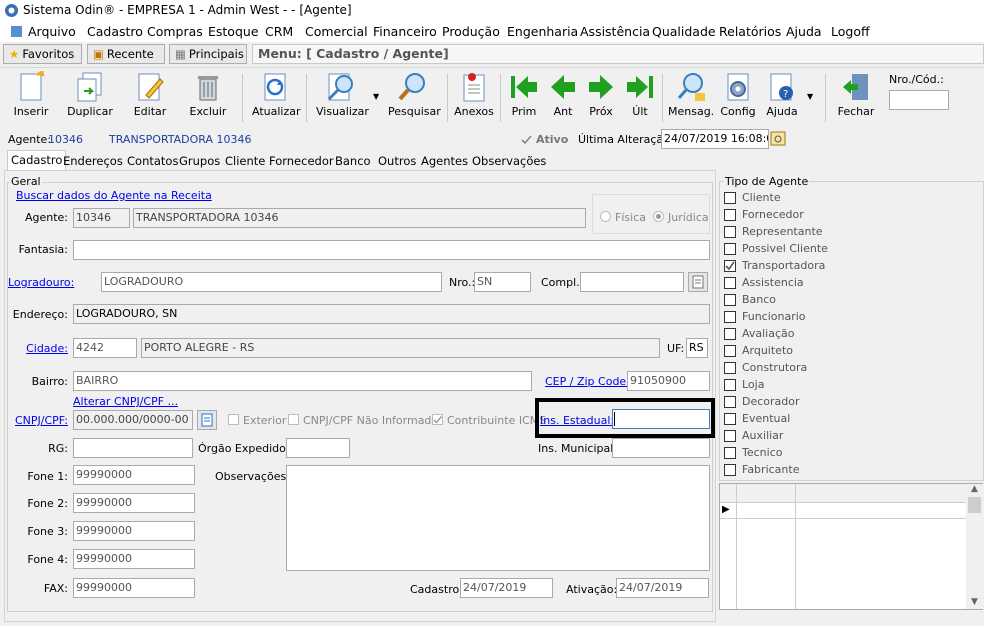  I want to click on inserir-button: Inserir, so click(31, 94).